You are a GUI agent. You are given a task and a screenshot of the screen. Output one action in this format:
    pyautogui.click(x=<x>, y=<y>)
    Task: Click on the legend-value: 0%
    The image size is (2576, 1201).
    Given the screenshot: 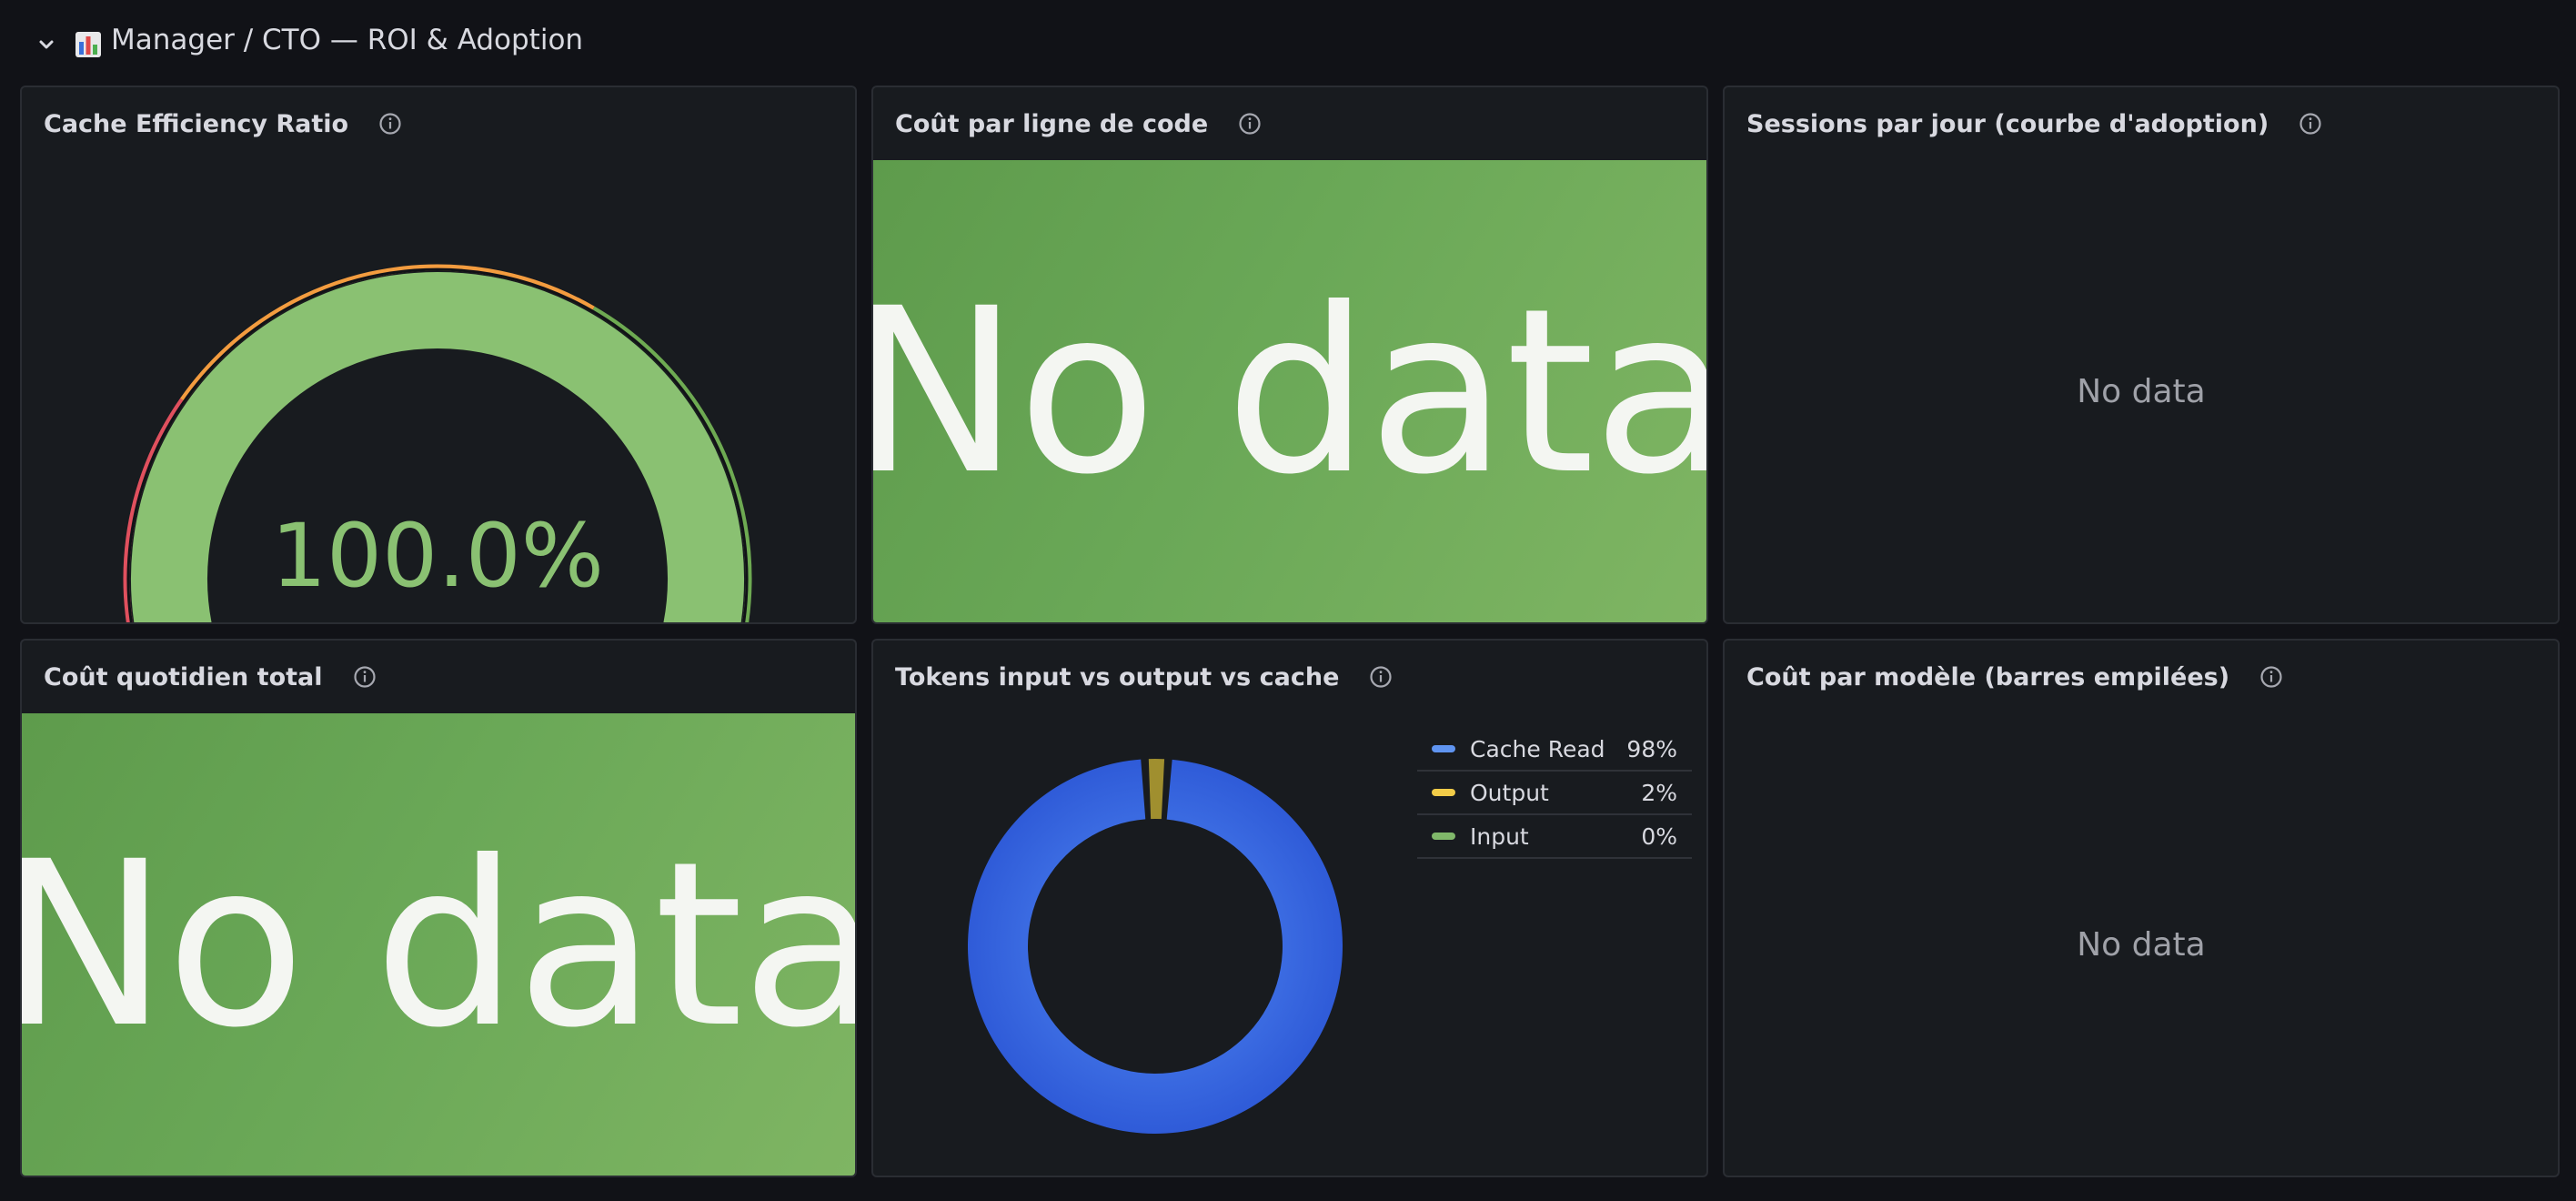 What is the action you would take?
    pyautogui.click(x=1659, y=836)
    